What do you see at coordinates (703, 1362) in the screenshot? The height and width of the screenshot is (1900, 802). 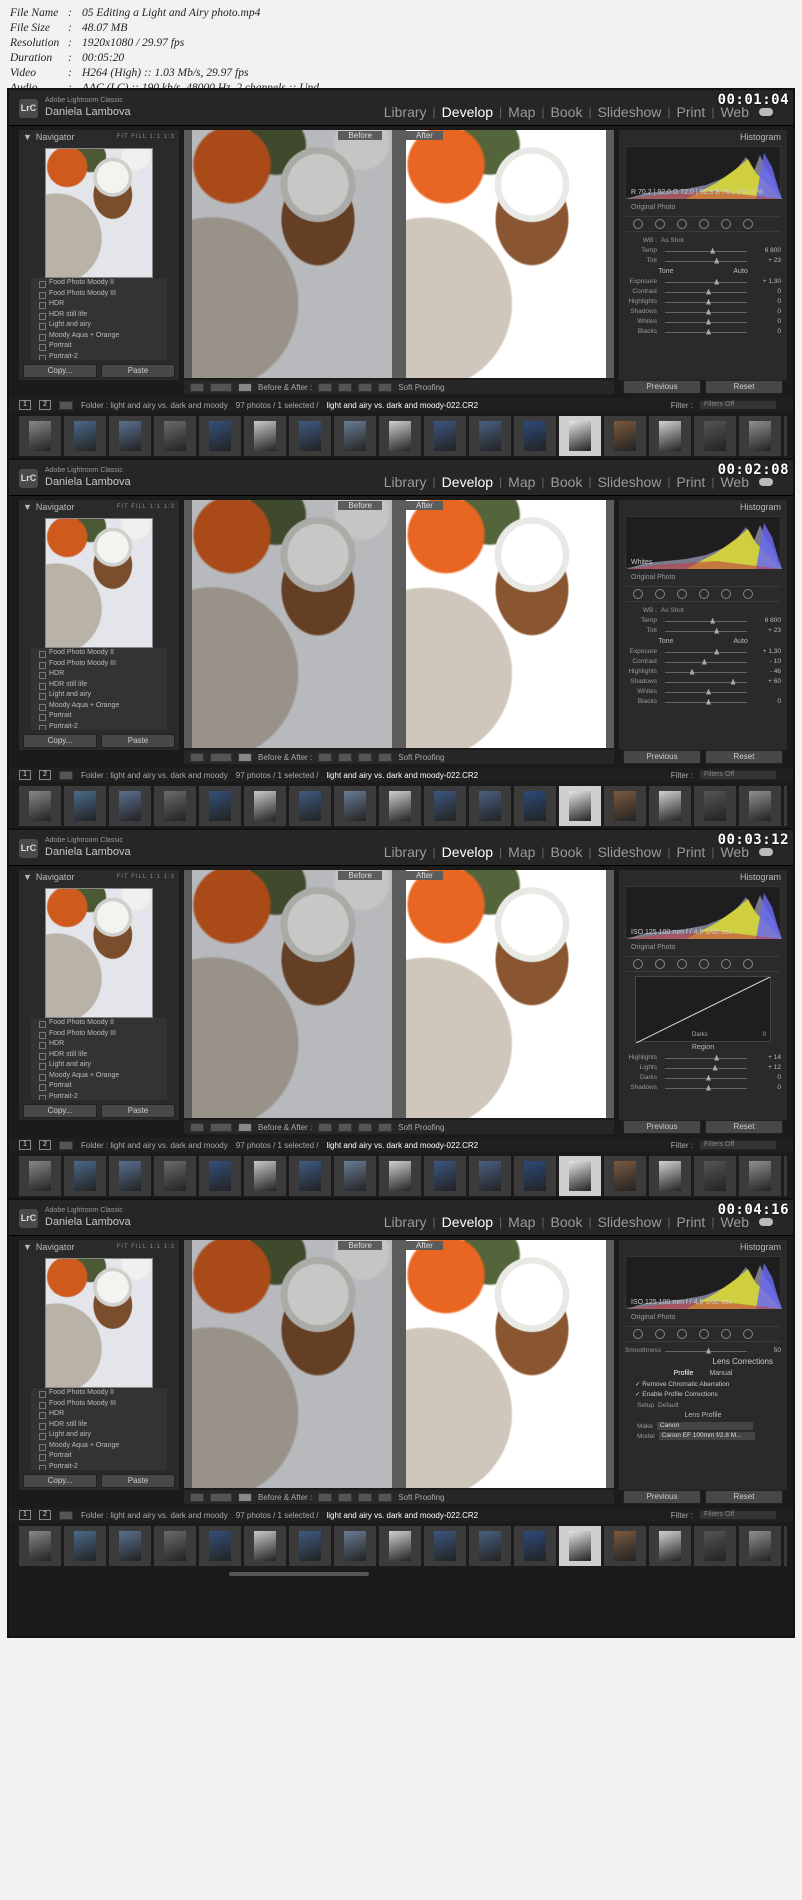 I see `lens-corrections-header: Lens Corrections` at bounding box center [703, 1362].